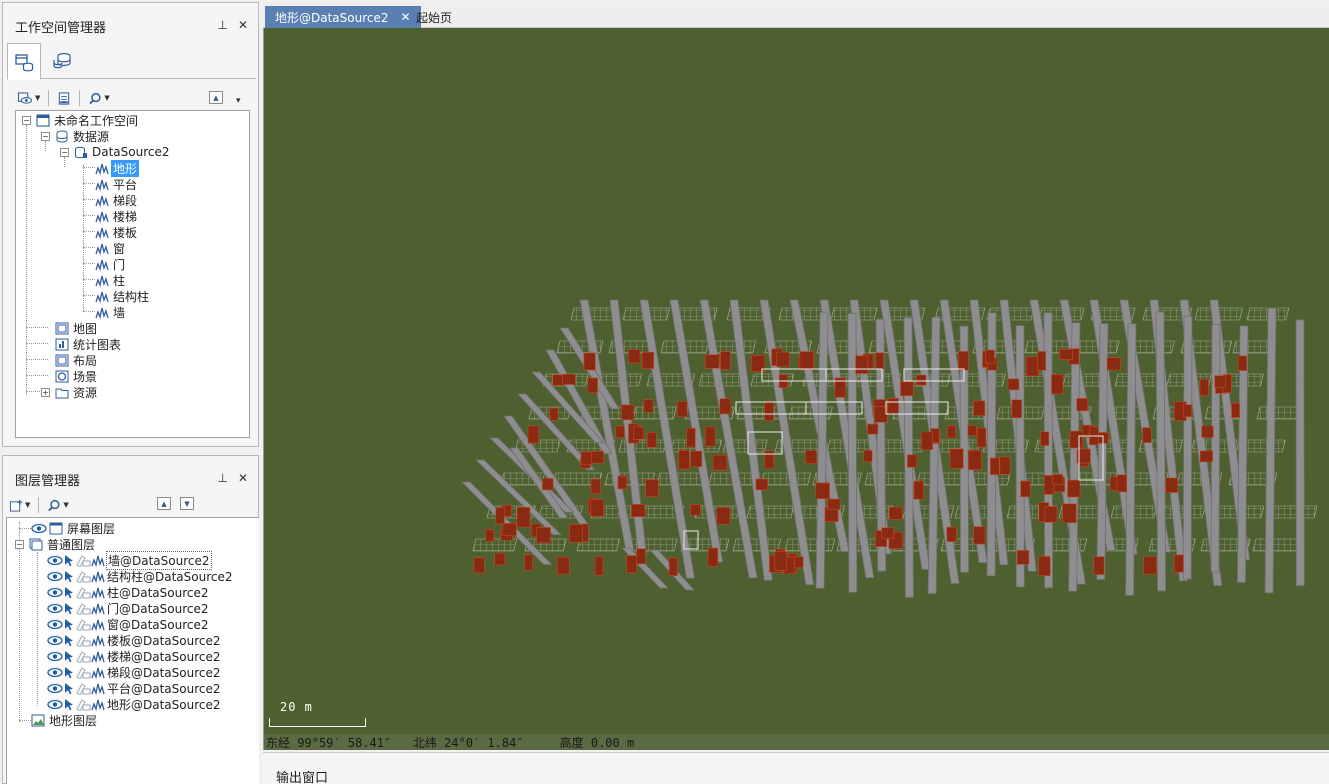  Describe the element at coordinates (76, 392) in the screenshot. I see `tree-item-resources: 资源` at that location.